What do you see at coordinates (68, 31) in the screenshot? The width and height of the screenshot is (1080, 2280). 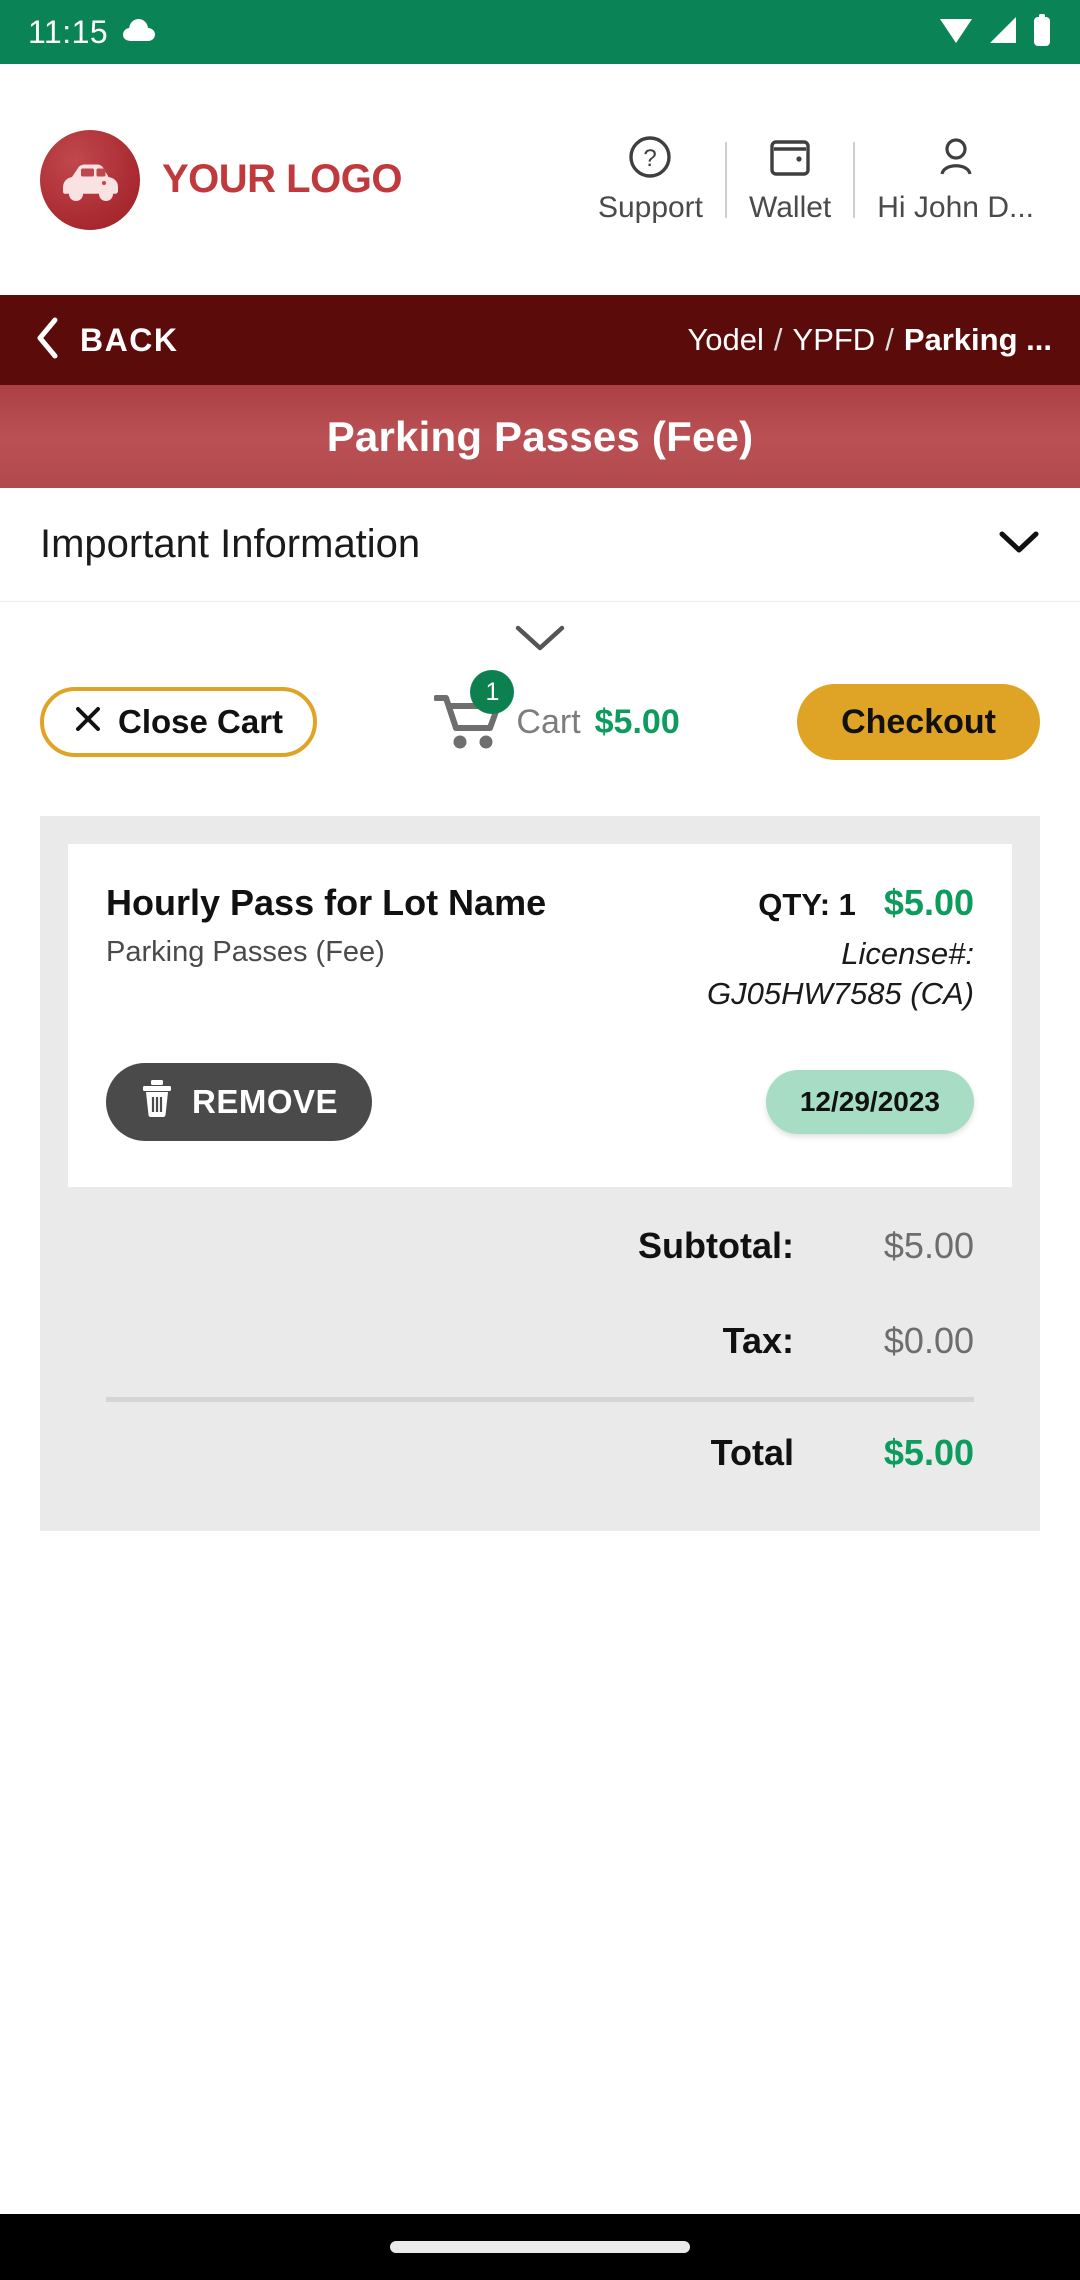 I see `status-bar-clock: 11:15` at bounding box center [68, 31].